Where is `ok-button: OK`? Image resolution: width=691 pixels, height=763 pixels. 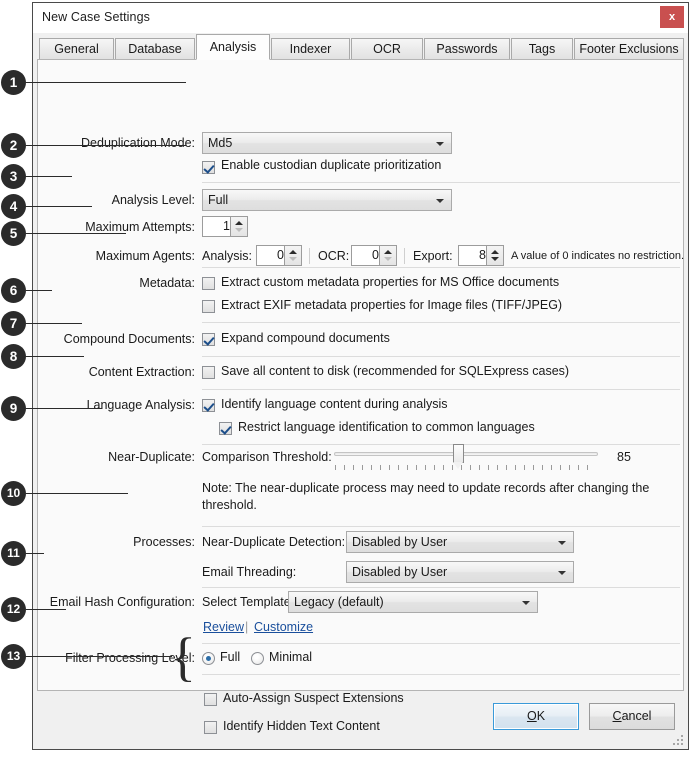
ok-button: OK is located at coordinates (536, 716).